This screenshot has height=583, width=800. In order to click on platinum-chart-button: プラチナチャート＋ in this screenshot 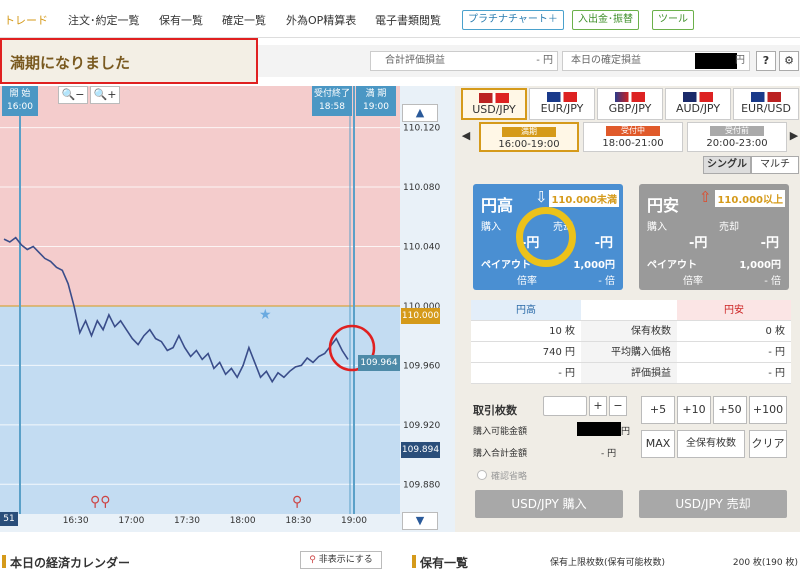, I will do `click(513, 20)`.